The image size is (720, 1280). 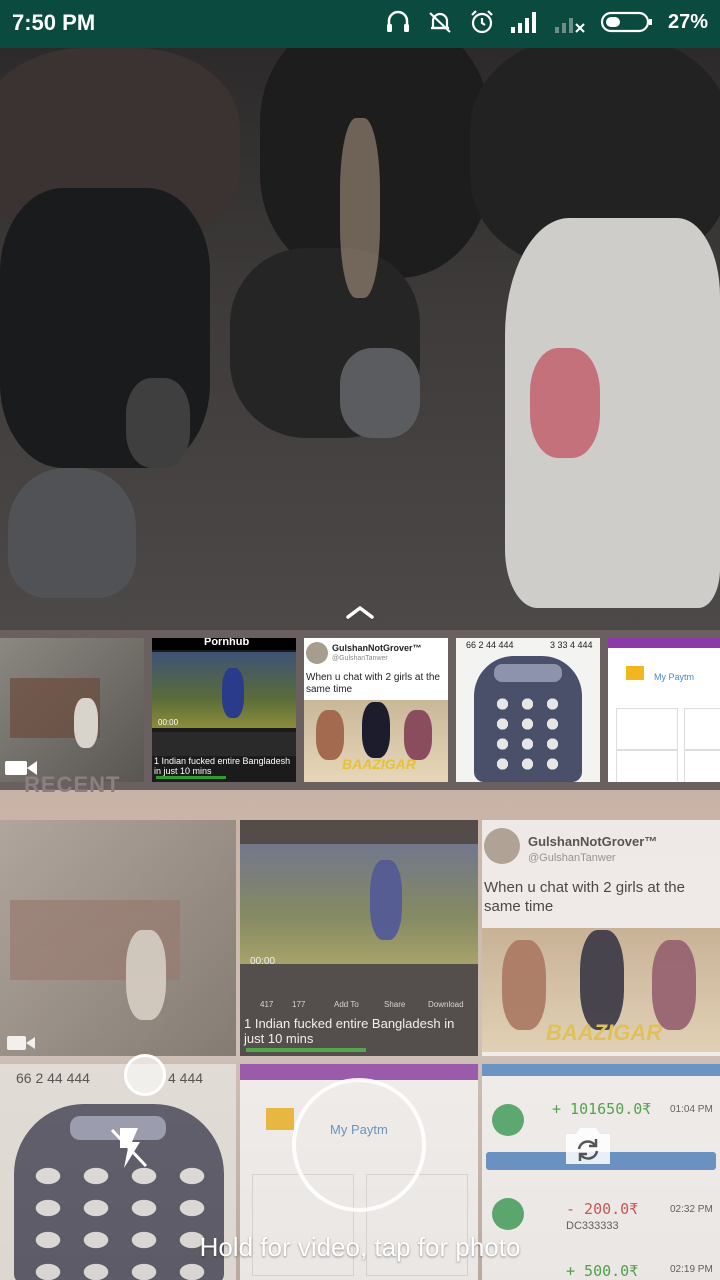 What do you see at coordinates (299, 1004) in the screenshot?
I see `dislike-count: 177` at bounding box center [299, 1004].